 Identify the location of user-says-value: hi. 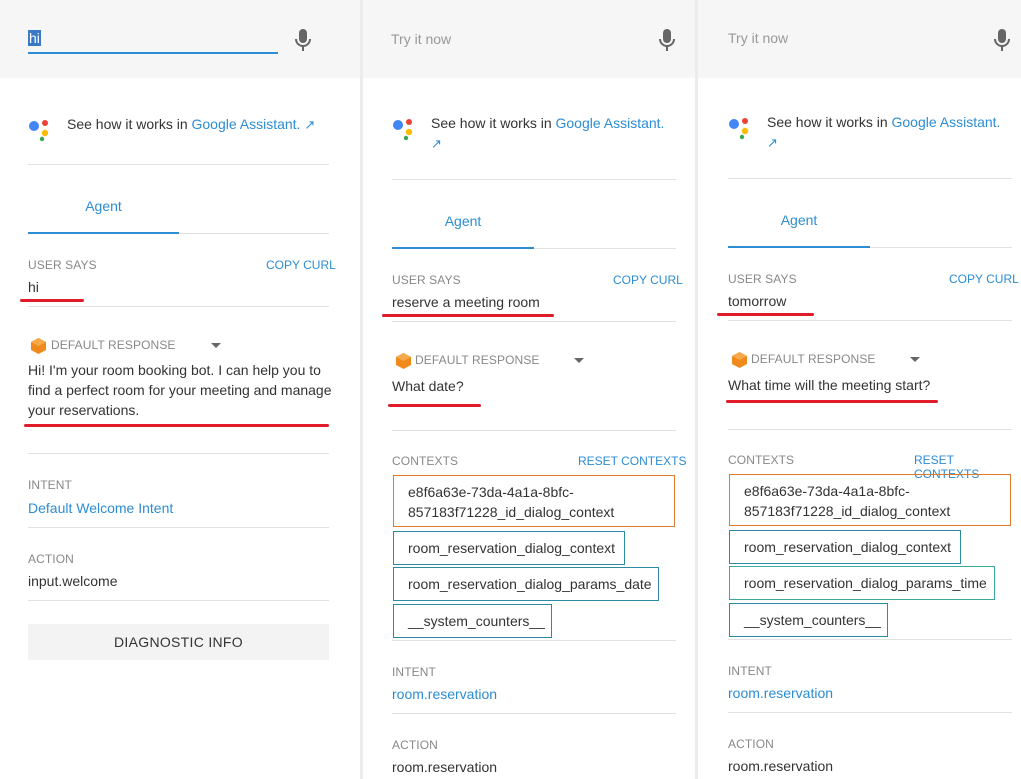
(33, 287).